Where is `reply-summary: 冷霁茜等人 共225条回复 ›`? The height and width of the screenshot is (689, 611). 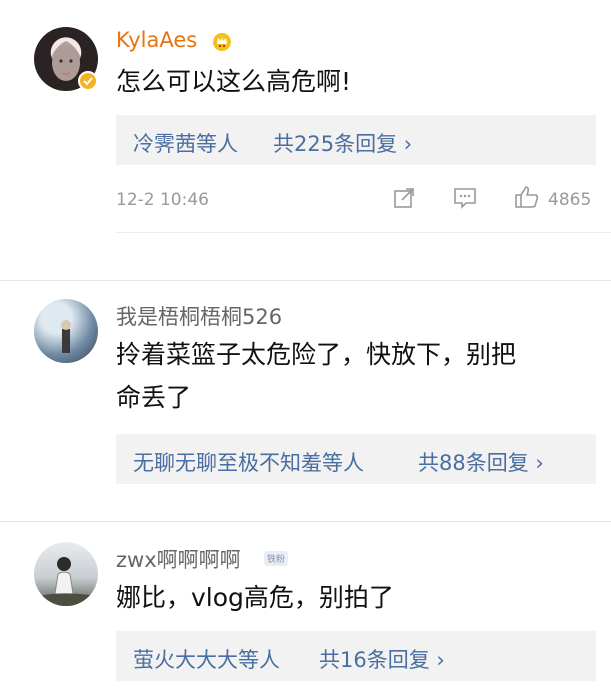 reply-summary: 冷霁茜等人 共225条回复 › is located at coordinates (356, 140).